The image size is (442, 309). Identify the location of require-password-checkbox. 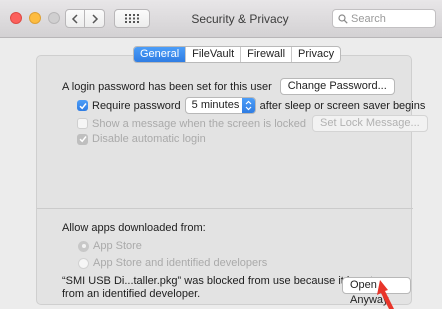
(82, 105).